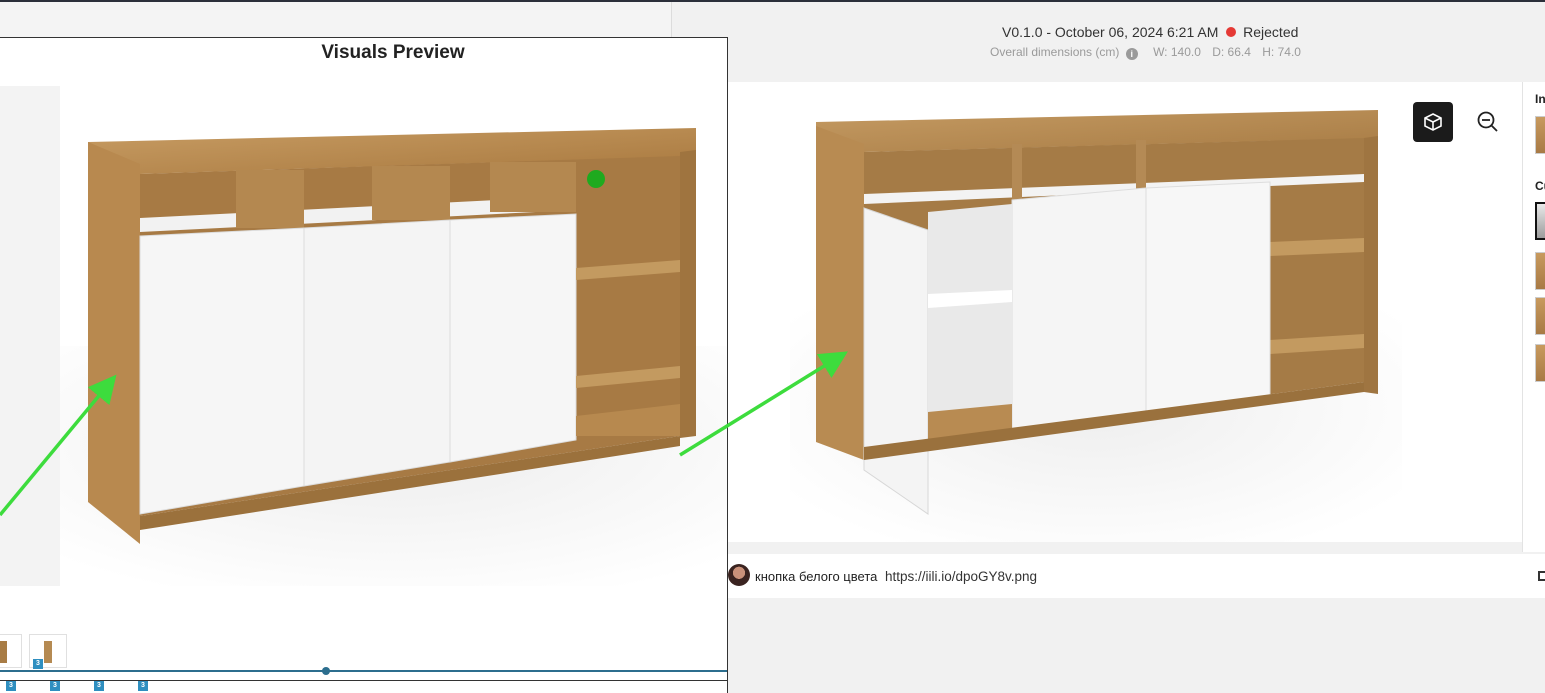  What do you see at coordinates (1110, 32) in the screenshot?
I see `version-label: V0.1.0 - October 06, 2024 6:21 AM` at bounding box center [1110, 32].